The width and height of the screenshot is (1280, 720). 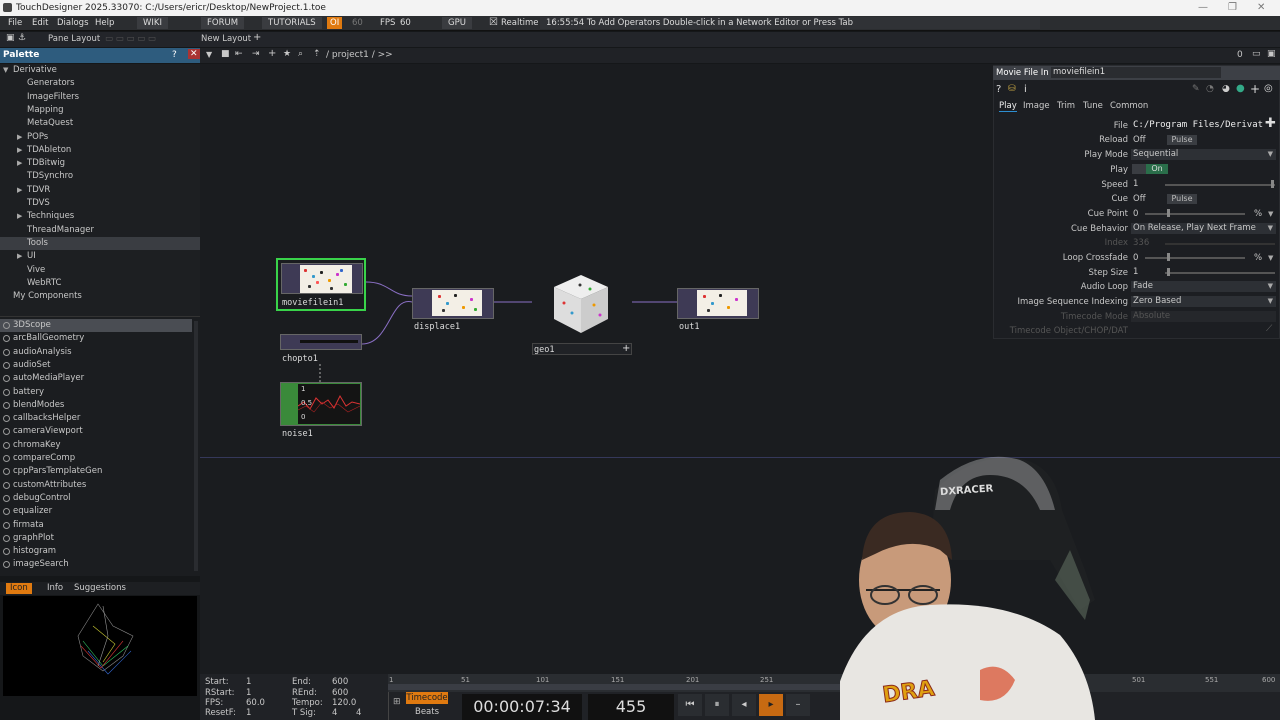 What do you see at coordinates (1261, 7) in the screenshot?
I see `close-window-button: ✕` at bounding box center [1261, 7].